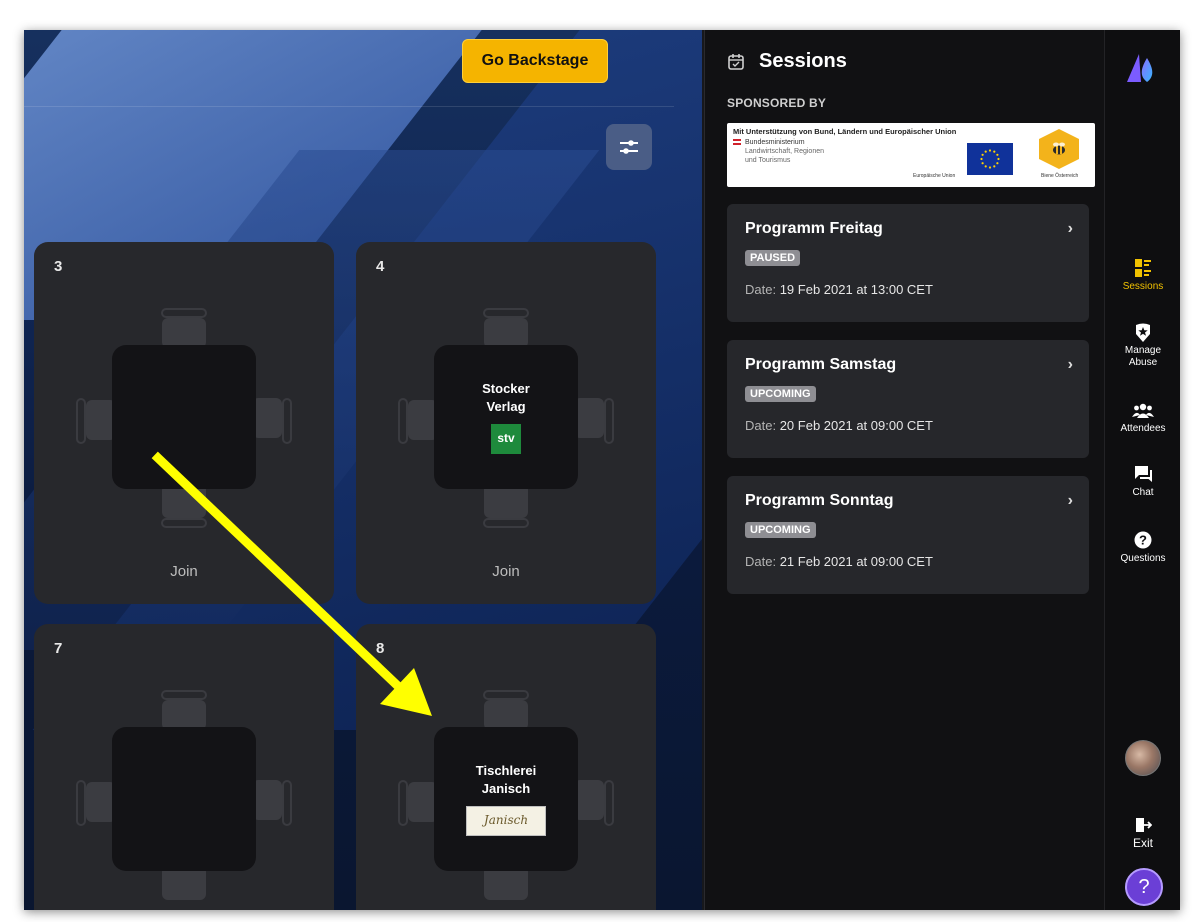 The height and width of the screenshot is (922, 1192). What do you see at coordinates (1060, 176) in the screenshot?
I see `bee-label: Biene Österreich` at bounding box center [1060, 176].